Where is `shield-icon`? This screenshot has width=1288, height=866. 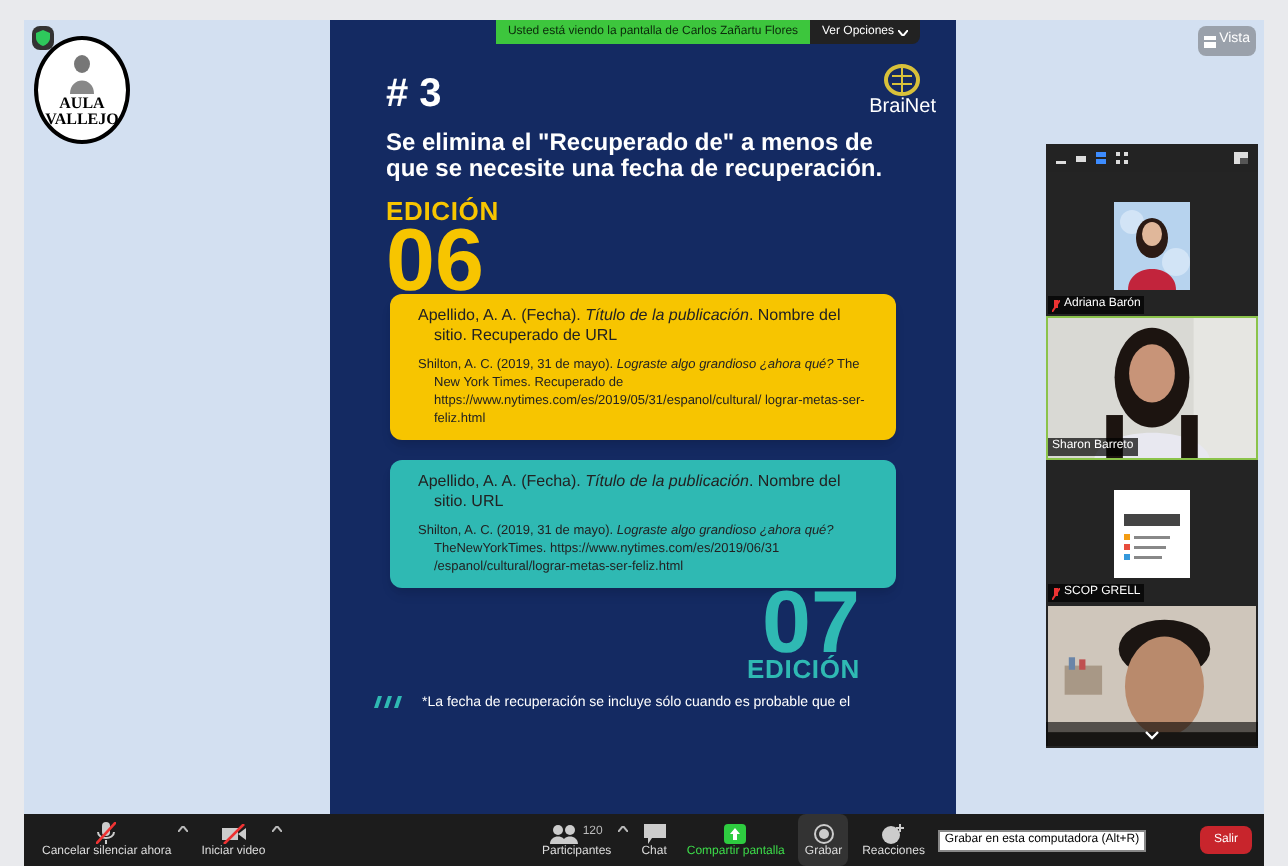 shield-icon is located at coordinates (43, 38).